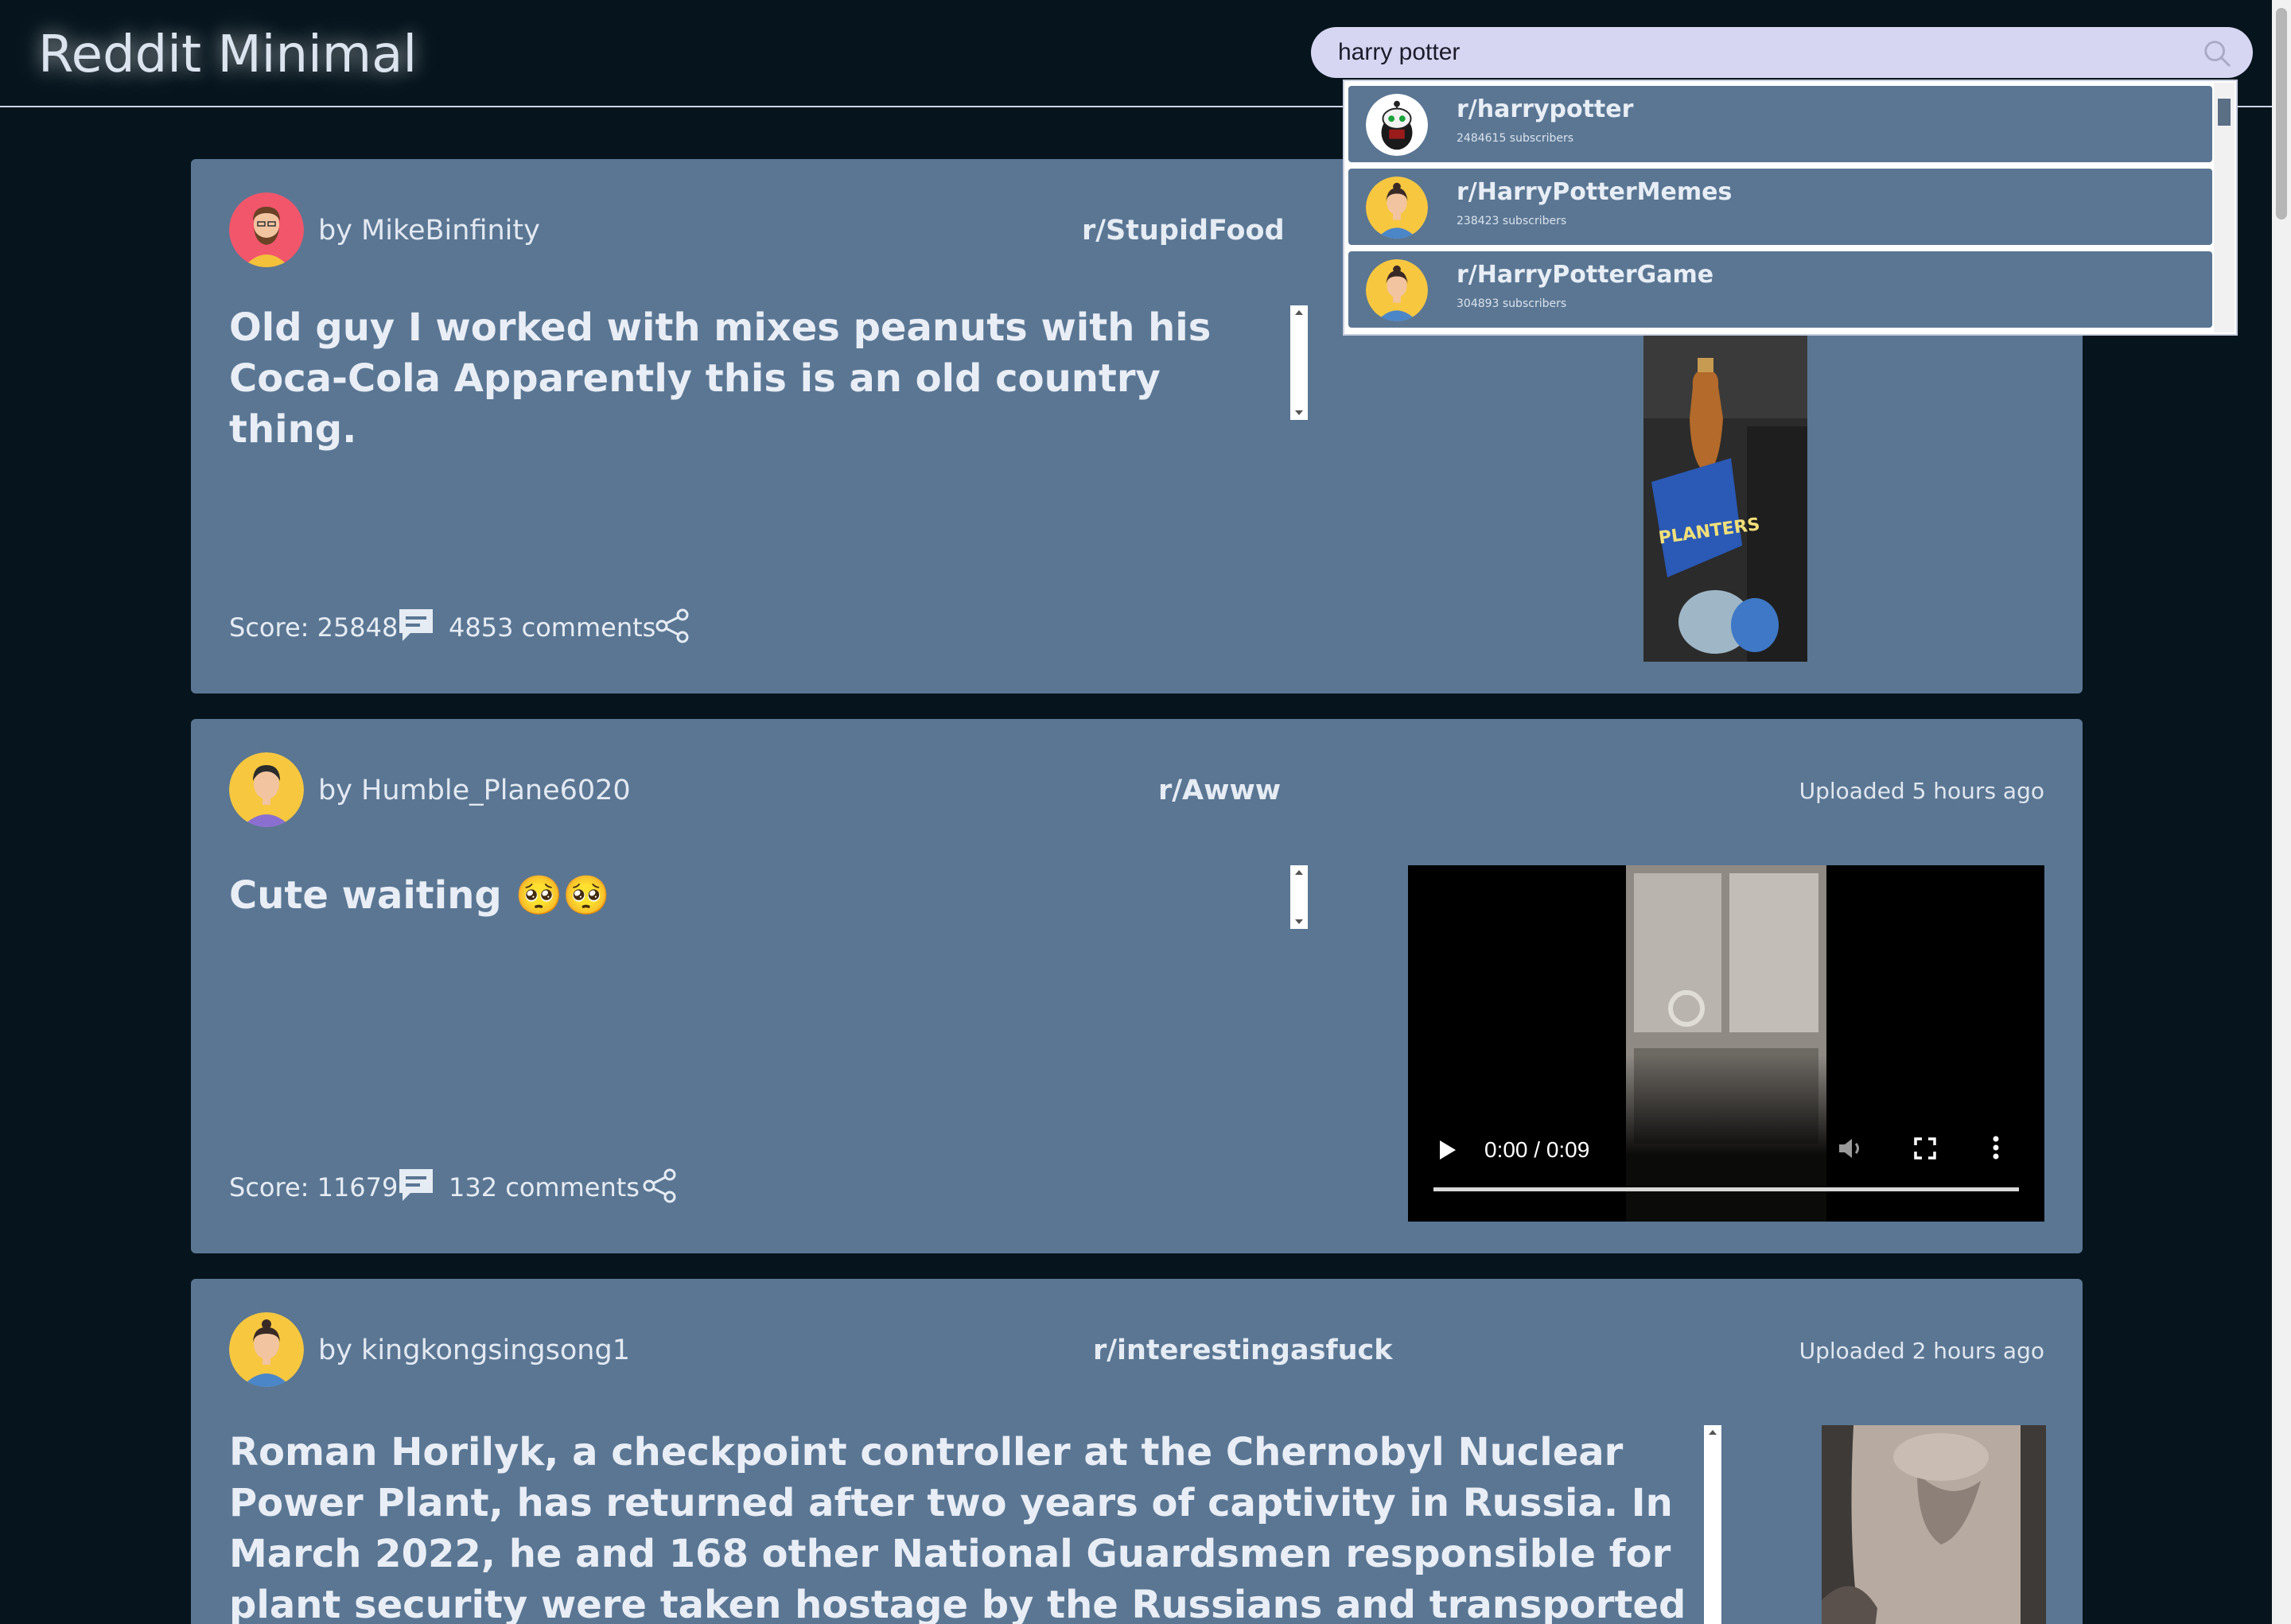 The image size is (2291, 1624). Describe the element at coordinates (1780, 207) in the screenshot. I see `suggestion-item: r/HarryPotterMemes 238423 subscribers` at that location.